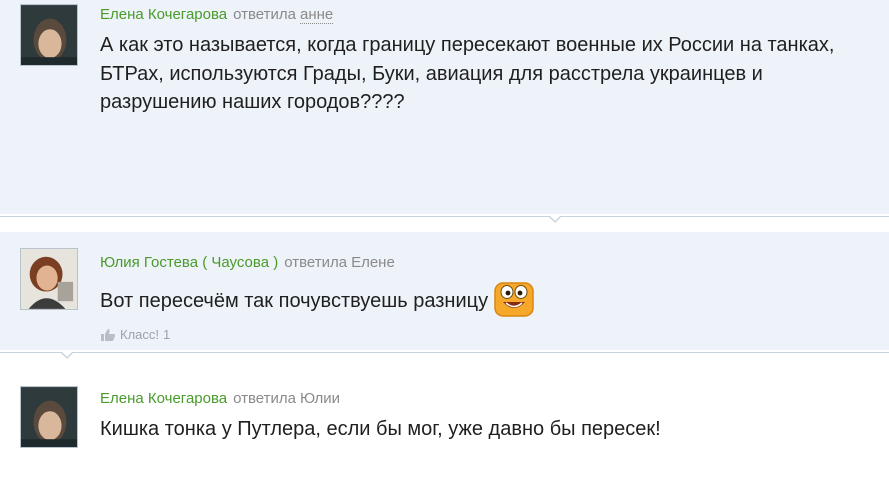 Image resolution: width=889 pixels, height=496 pixels. Describe the element at coordinates (189, 262) in the screenshot. I see `author-name: Юлия Гостева ( Чаусова )` at that location.